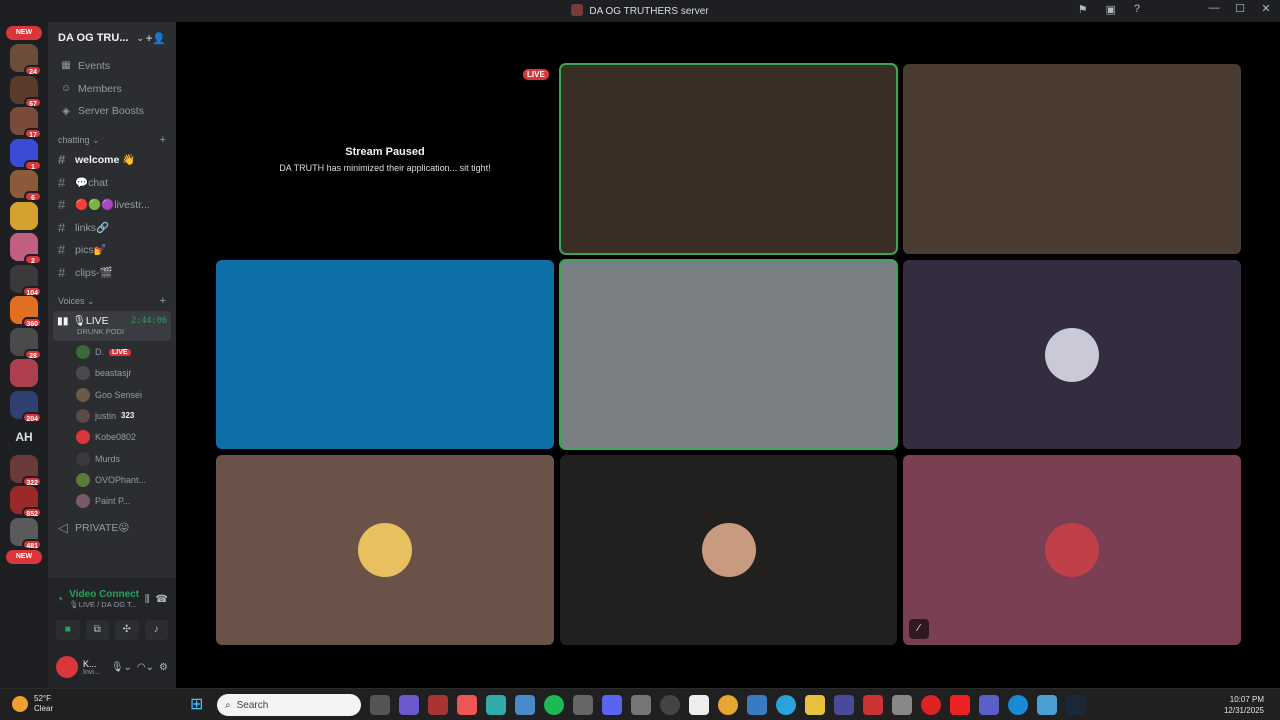 The width and height of the screenshot is (1280, 720). I want to click on screen-icon: ▣, so click(1110, 9).